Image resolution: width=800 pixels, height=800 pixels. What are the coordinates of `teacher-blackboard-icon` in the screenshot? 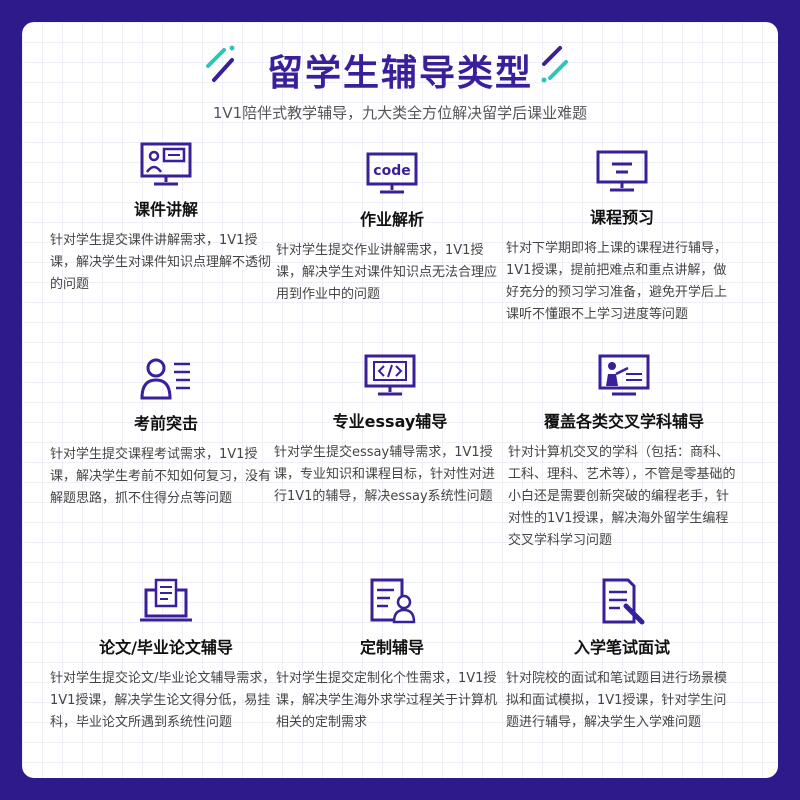 It's located at (624, 375).